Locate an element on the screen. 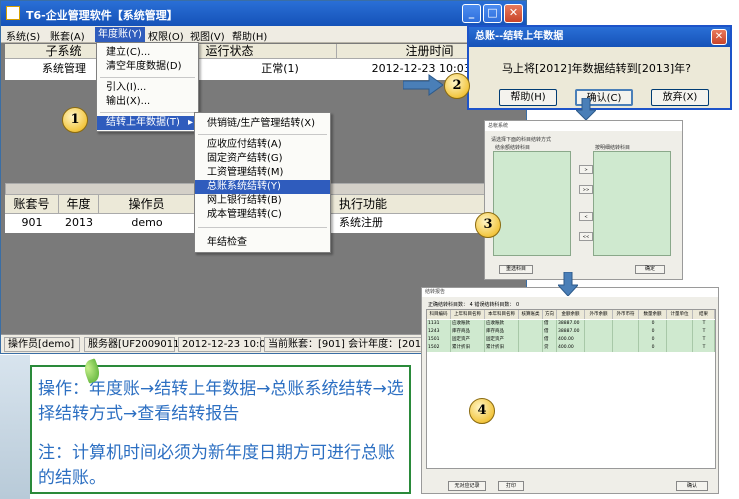  app-icon is located at coordinates (13, 13).